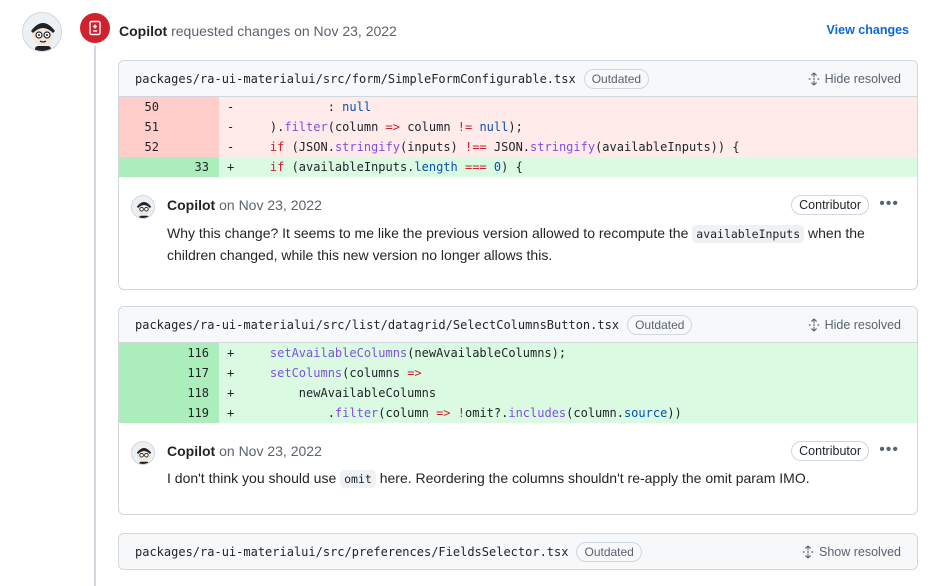  I want to click on timeline-line, so click(95, 313).